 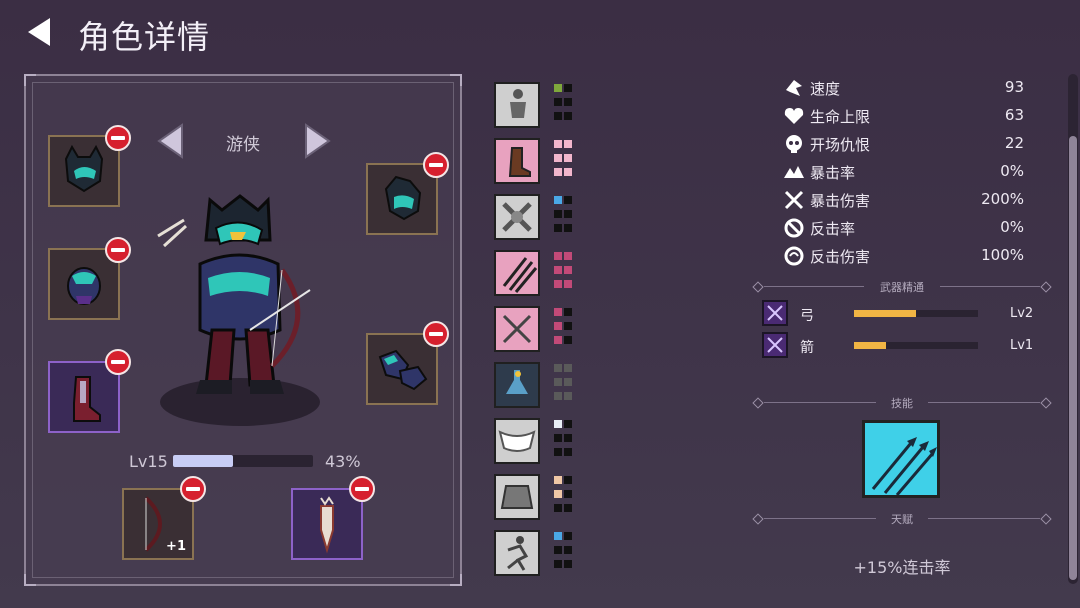 What do you see at coordinates (901, 459) in the screenshot?
I see `skill-slot` at bounding box center [901, 459].